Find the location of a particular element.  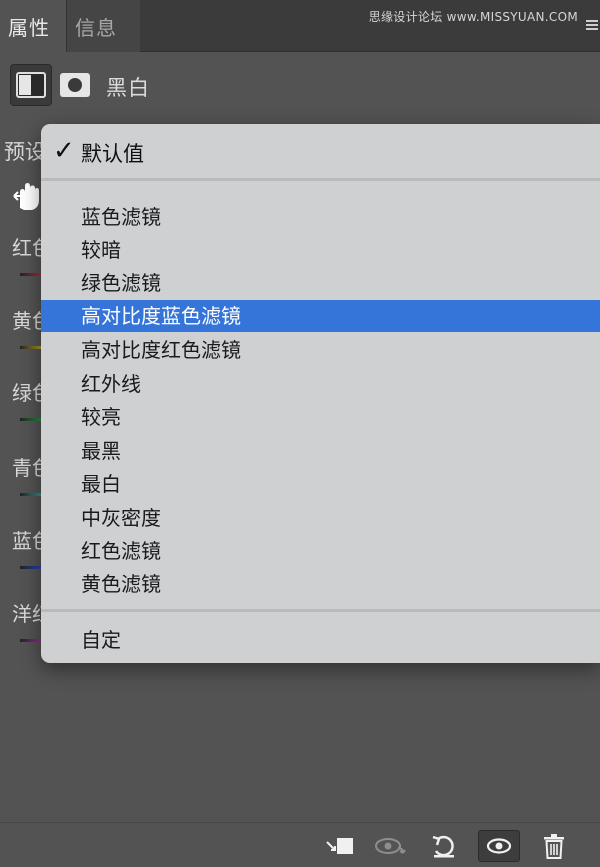

layer-mask-icon is located at coordinates (75, 85).